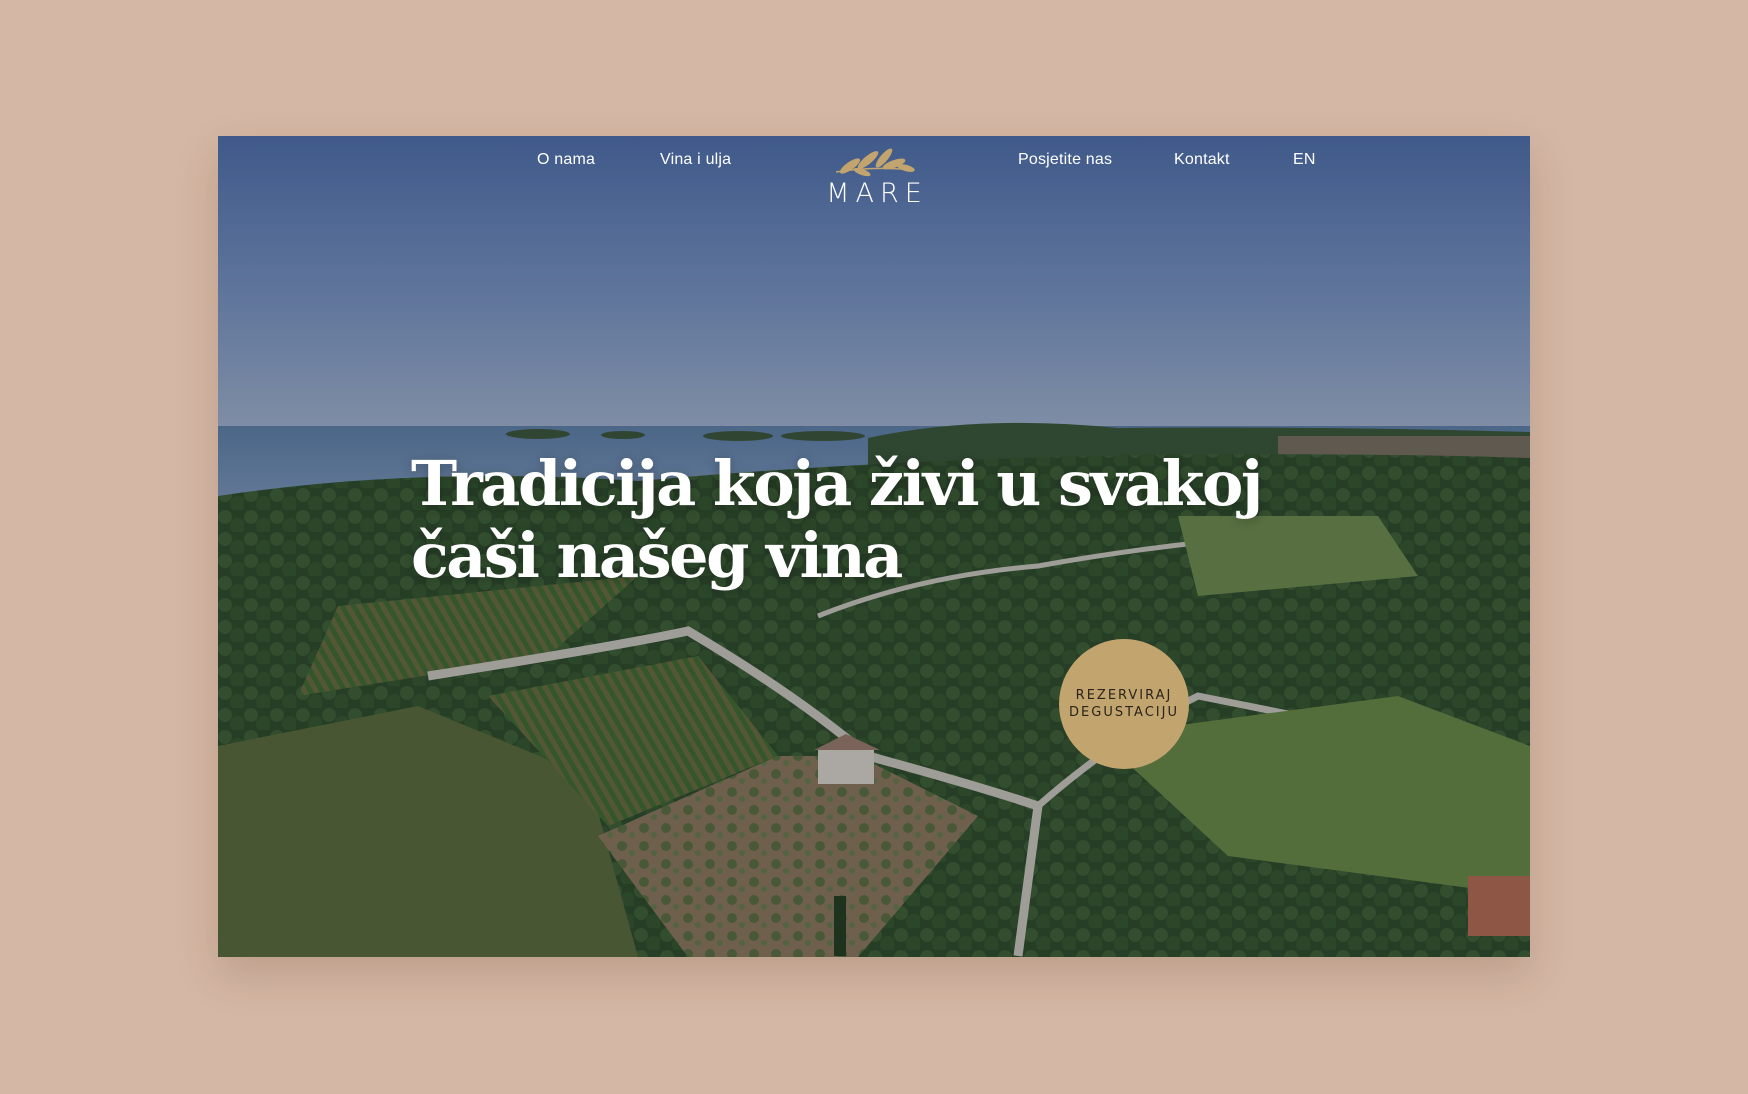 Image resolution: width=1748 pixels, height=1094 pixels. Describe the element at coordinates (875, 162) in the screenshot. I see `olive-branch-icon` at that location.